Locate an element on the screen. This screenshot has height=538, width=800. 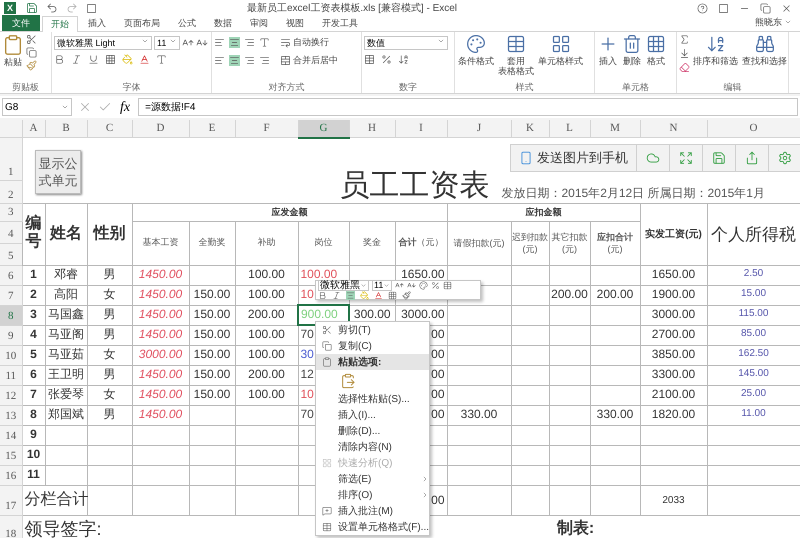
row-header: 16 is located at coordinates (11, 475).